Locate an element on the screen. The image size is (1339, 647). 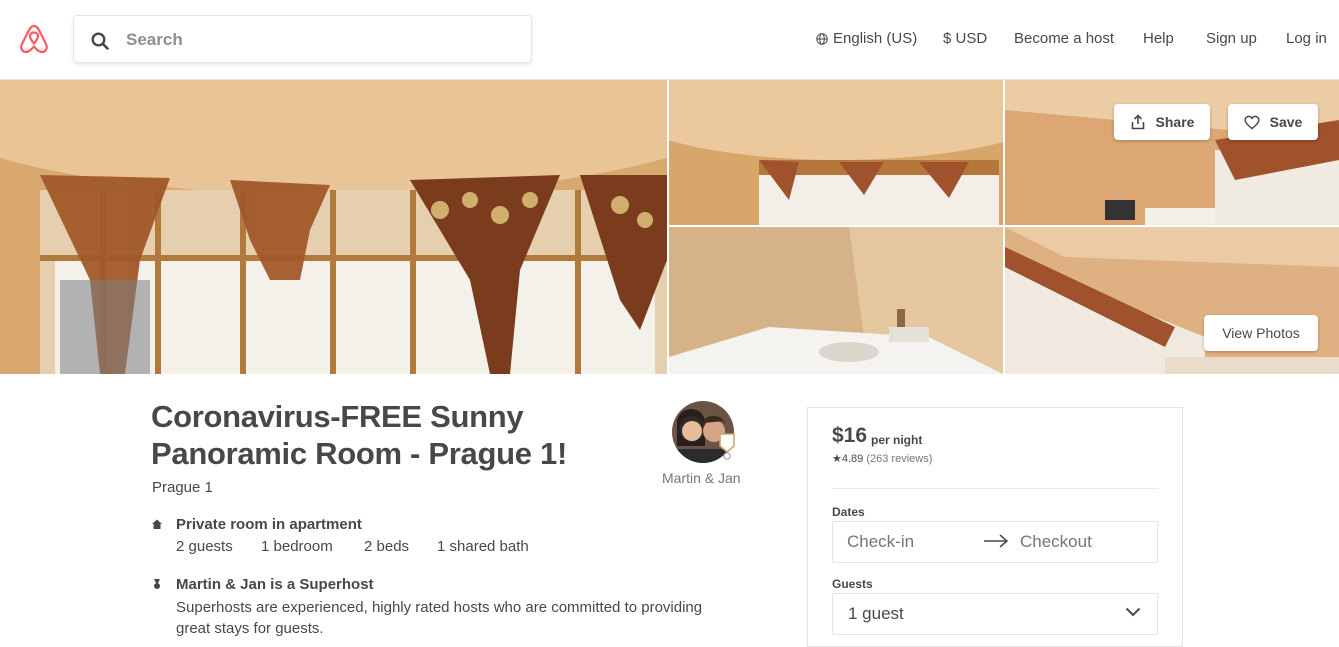
globe-icon is located at coordinates (822, 39).